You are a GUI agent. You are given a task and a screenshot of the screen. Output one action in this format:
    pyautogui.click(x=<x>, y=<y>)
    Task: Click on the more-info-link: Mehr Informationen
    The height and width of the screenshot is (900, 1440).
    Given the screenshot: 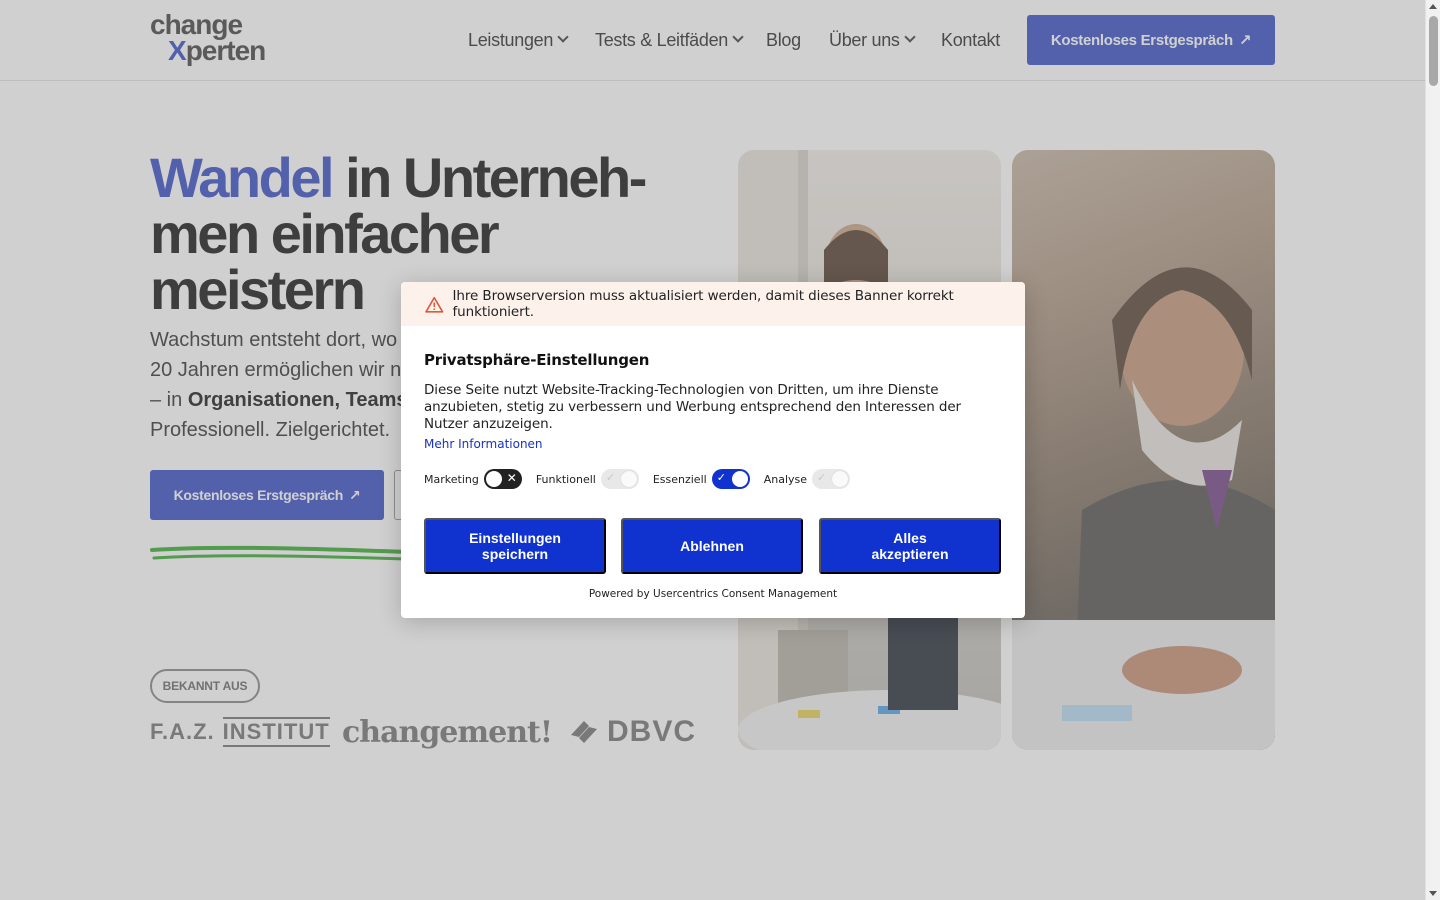 What is the action you would take?
    pyautogui.click(x=483, y=444)
    